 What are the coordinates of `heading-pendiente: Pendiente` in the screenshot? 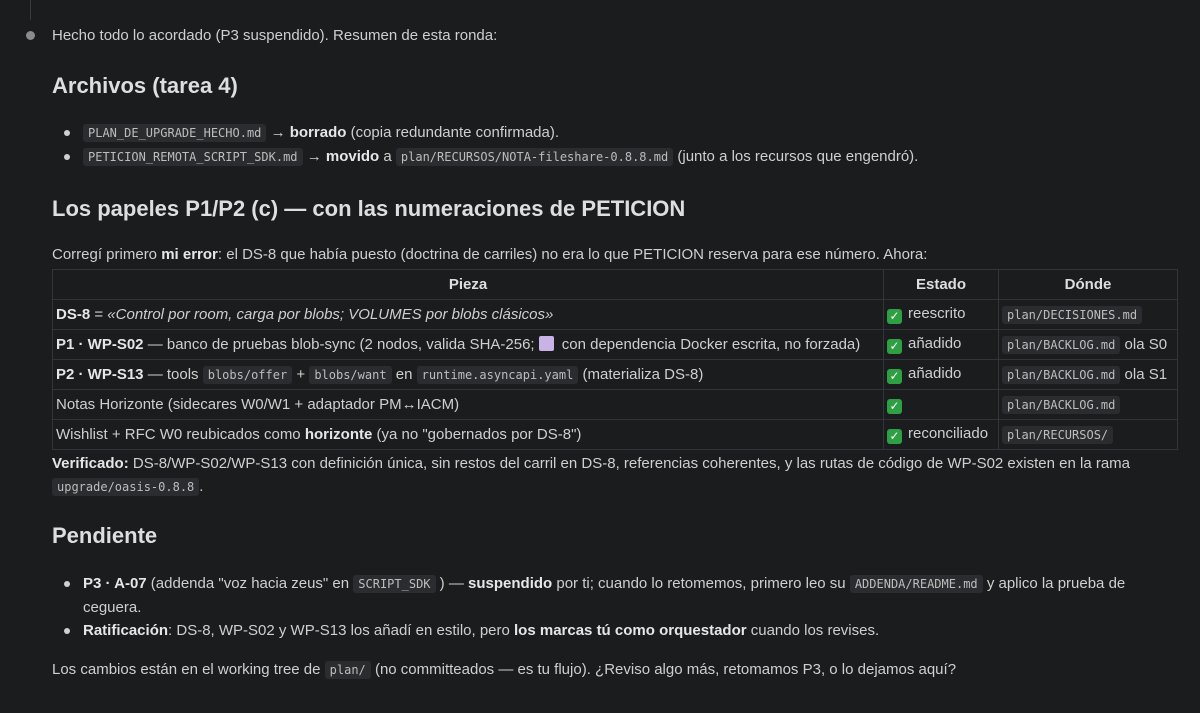 It's located at (105, 535).